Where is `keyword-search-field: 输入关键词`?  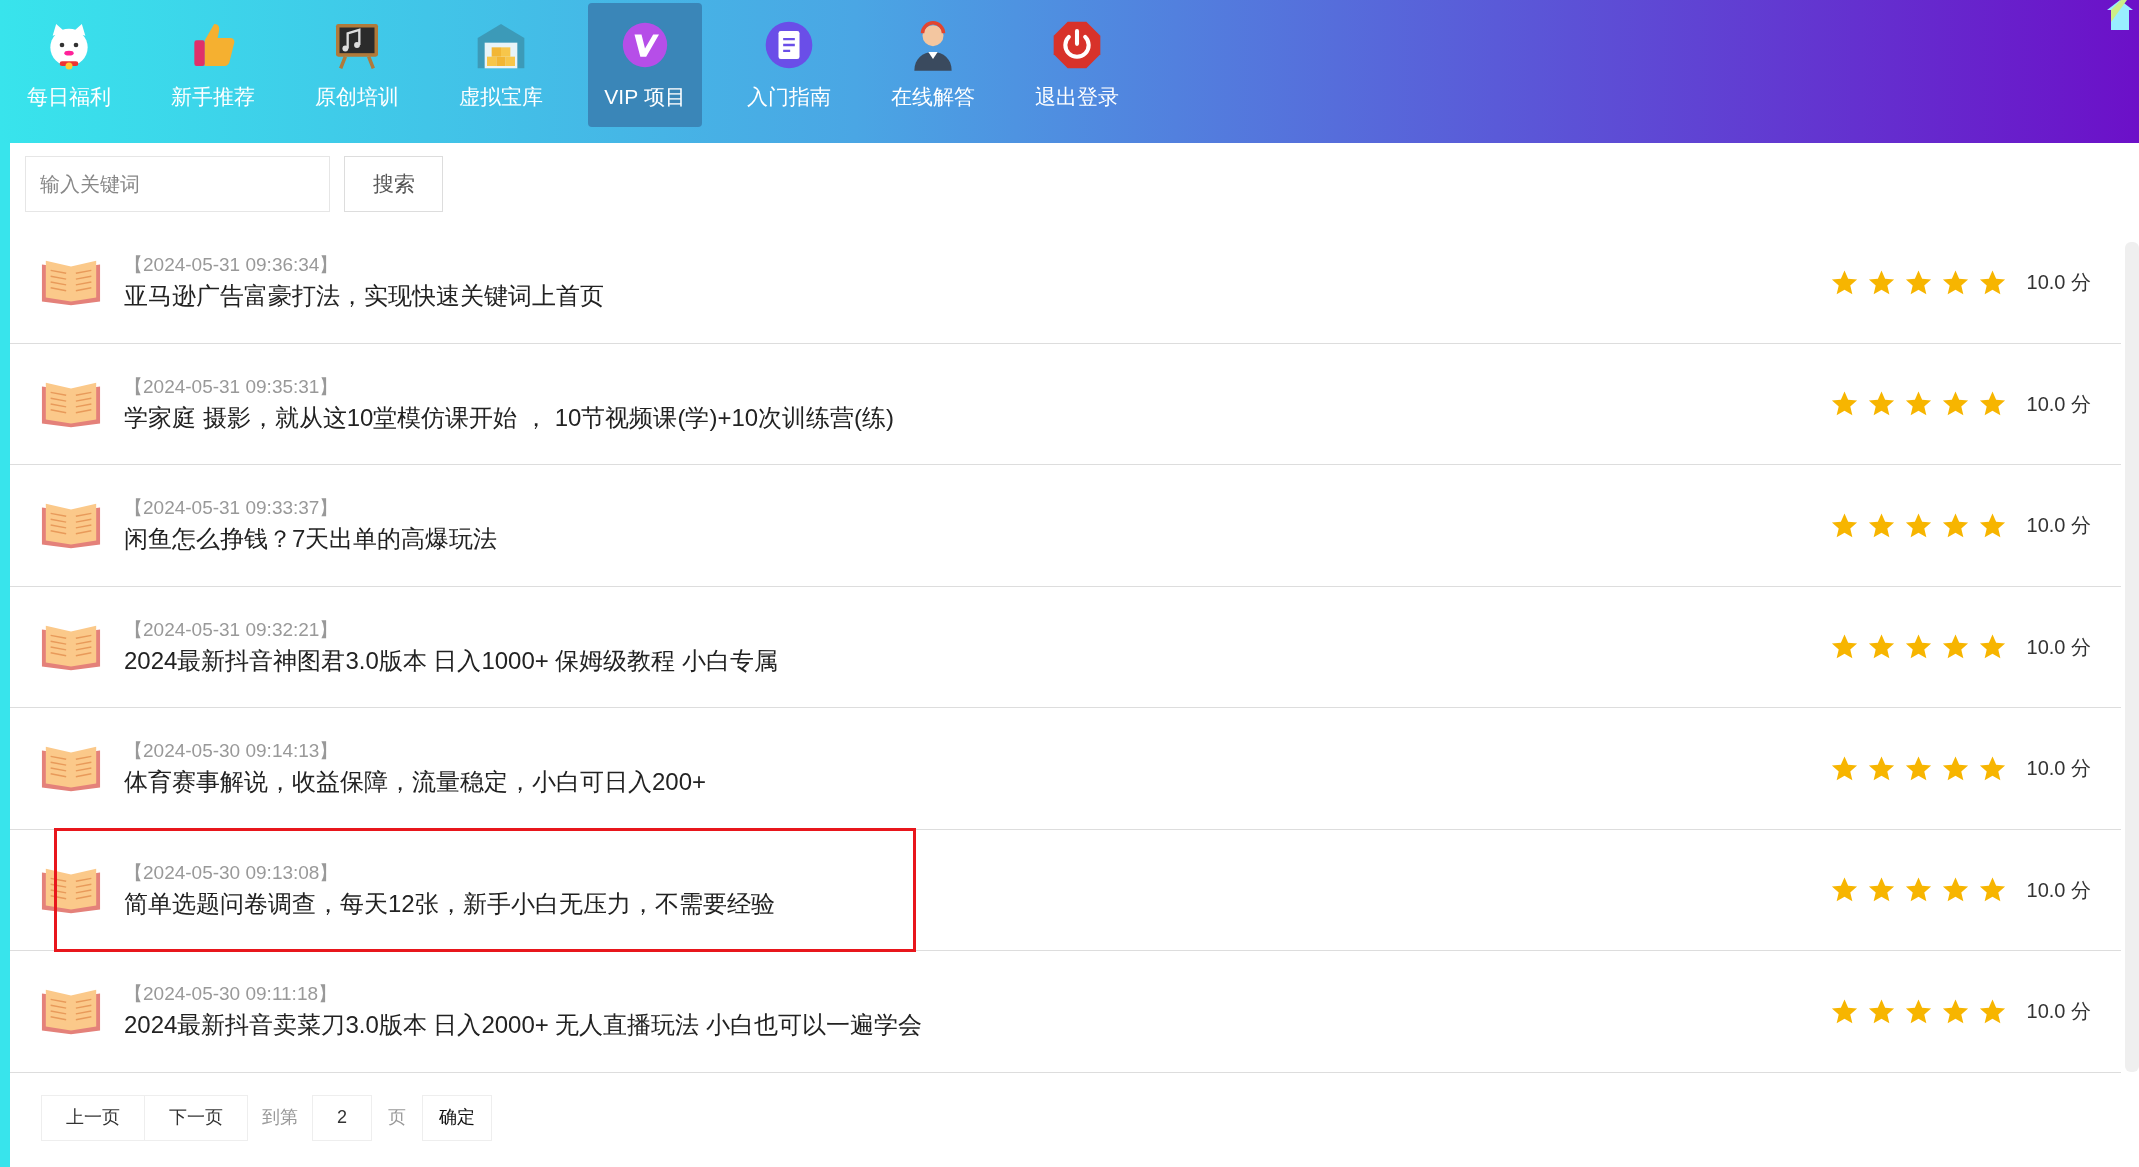 keyword-search-field: 输入关键词 is located at coordinates (177, 184).